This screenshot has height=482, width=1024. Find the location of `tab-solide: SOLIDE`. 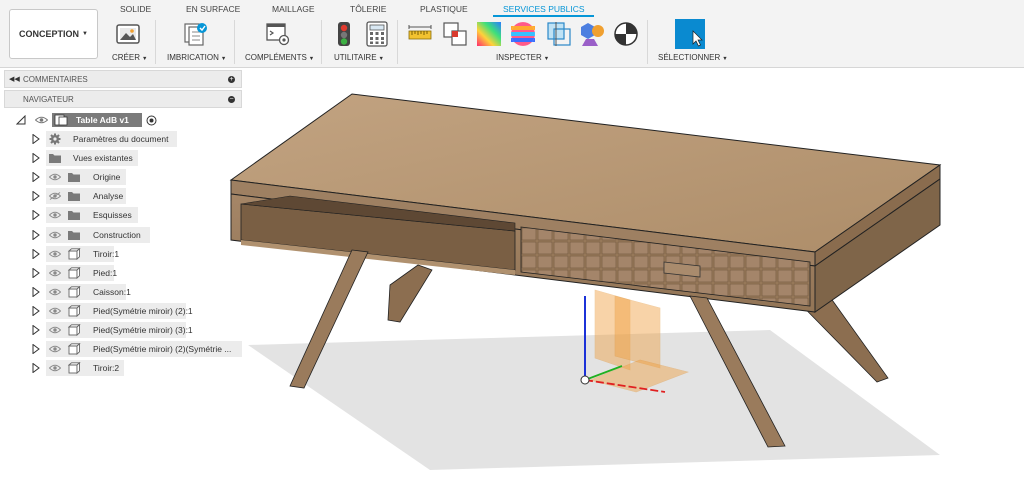

tab-solide: SOLIDE is located at coordinates (135, 9).